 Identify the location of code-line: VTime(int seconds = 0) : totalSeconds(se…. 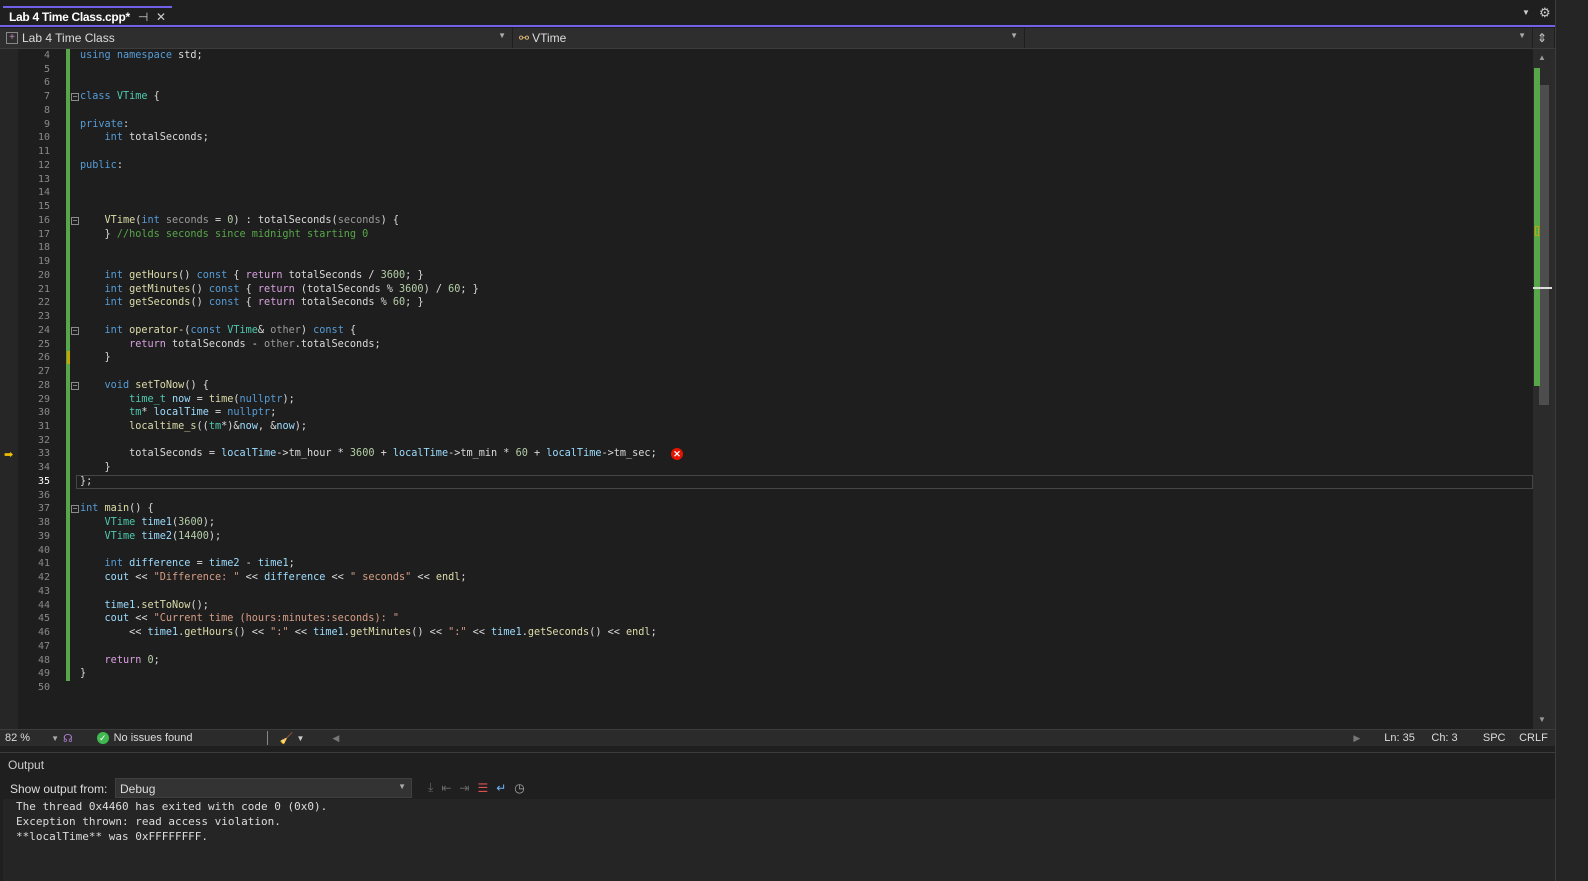
(239, 221).